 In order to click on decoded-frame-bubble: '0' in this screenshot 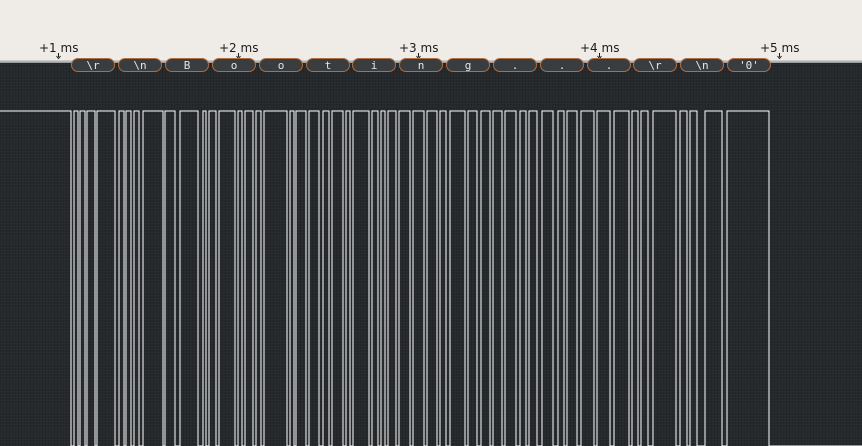, I will do `click(749, 65)`.